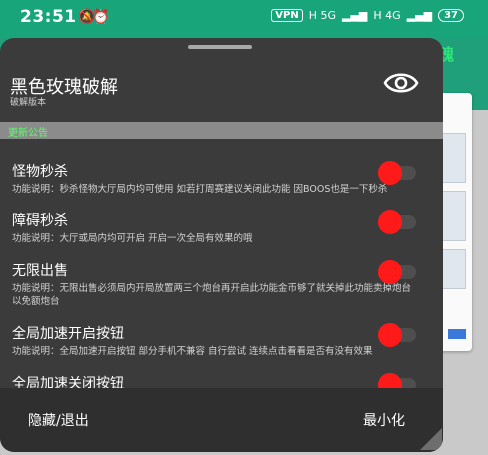 The height and width of the screenshot is (455, 488). I want to click on feature-name: 障碍秒杀, so click(40, 221).